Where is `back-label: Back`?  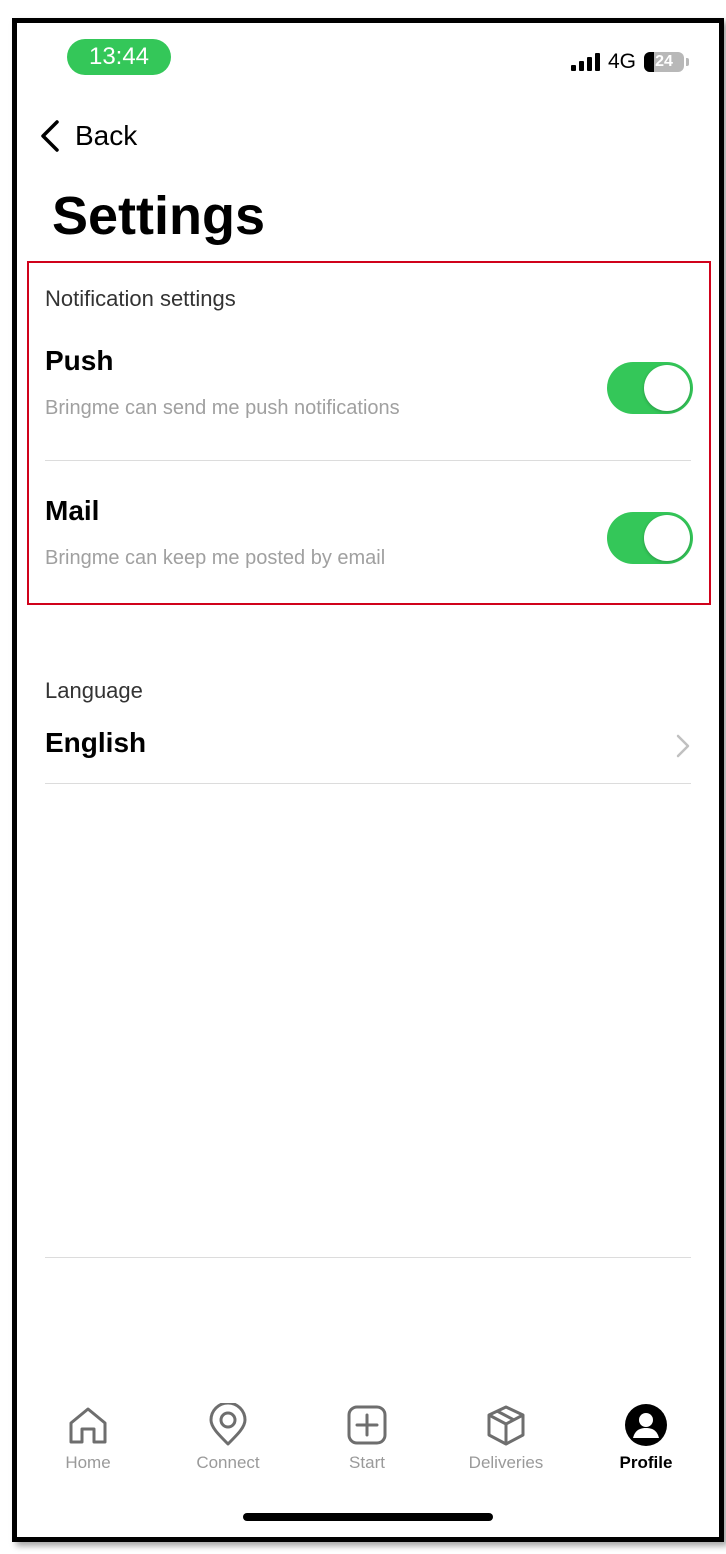 back-label: Back is located at coordinates (106, 135).